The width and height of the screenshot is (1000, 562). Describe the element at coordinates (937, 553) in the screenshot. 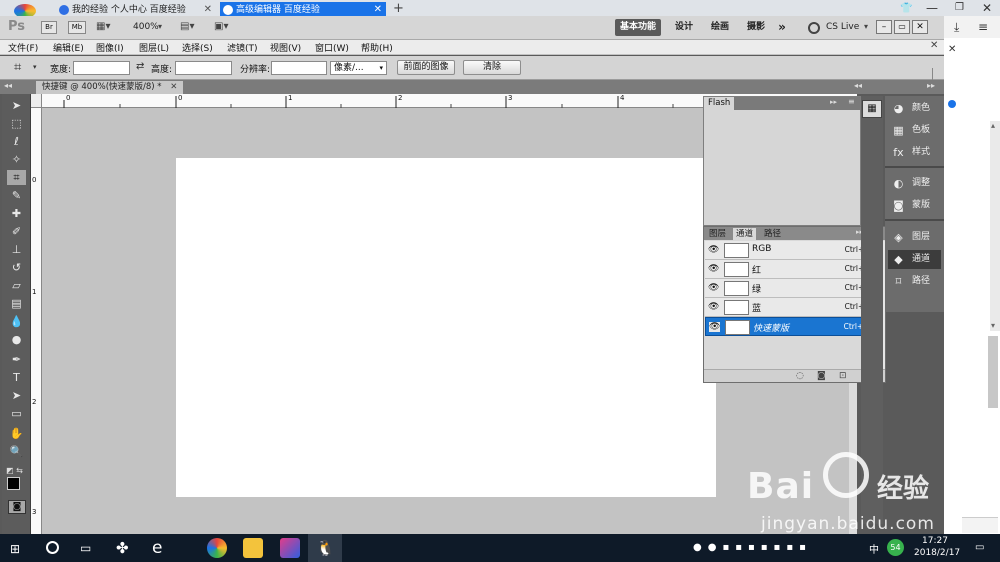

I see `clock-date: 2018/2/17` at that location.